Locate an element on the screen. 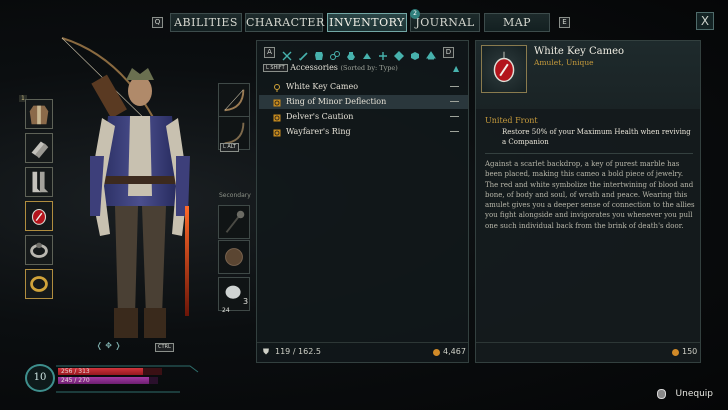  shield-icon is located at coordinates (234, 257).